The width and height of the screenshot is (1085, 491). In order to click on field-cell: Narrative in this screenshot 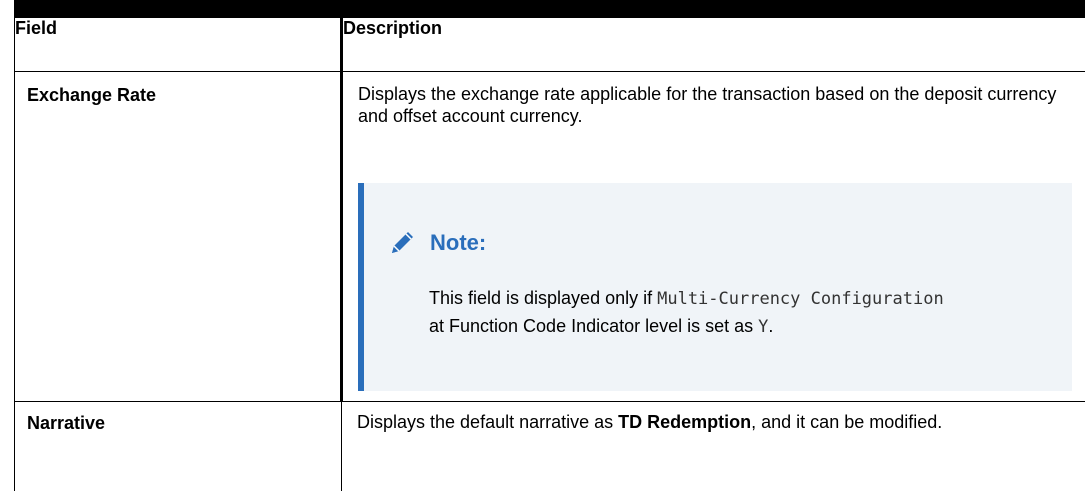, I will do `click(178, 446)`.